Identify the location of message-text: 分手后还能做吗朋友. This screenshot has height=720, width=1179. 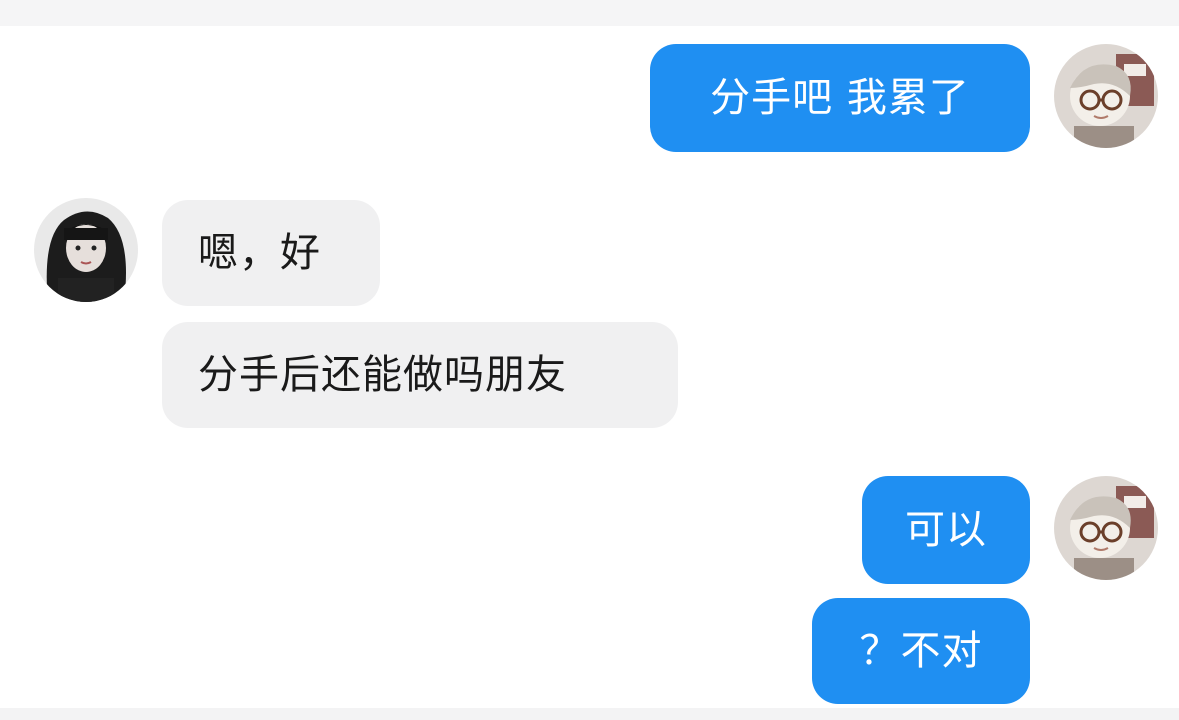
(382, 375).